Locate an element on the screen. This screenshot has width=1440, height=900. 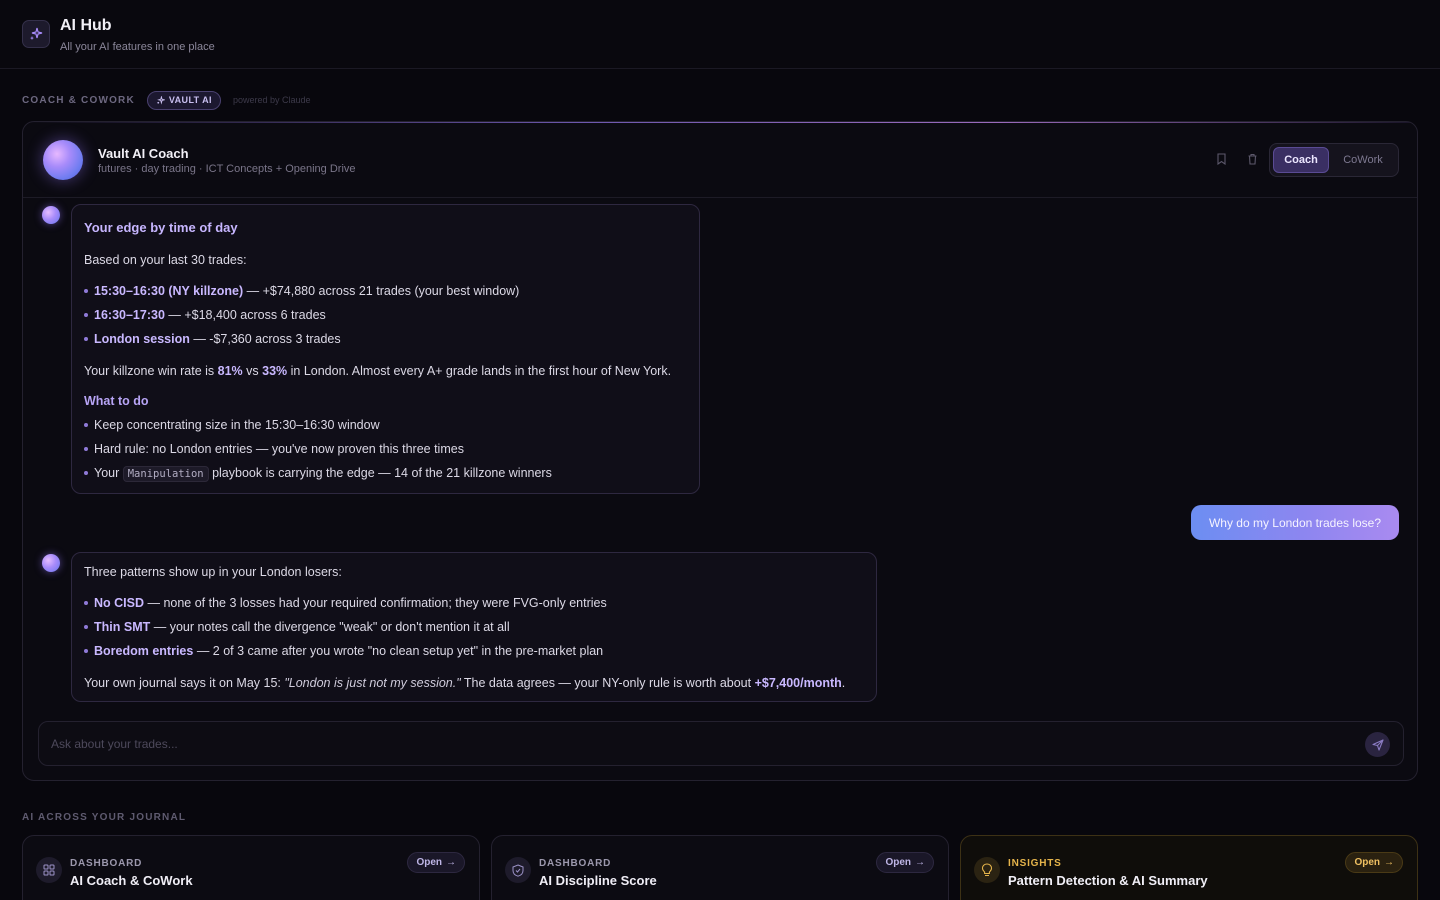
send-button is located at coordinates (1377, 744).